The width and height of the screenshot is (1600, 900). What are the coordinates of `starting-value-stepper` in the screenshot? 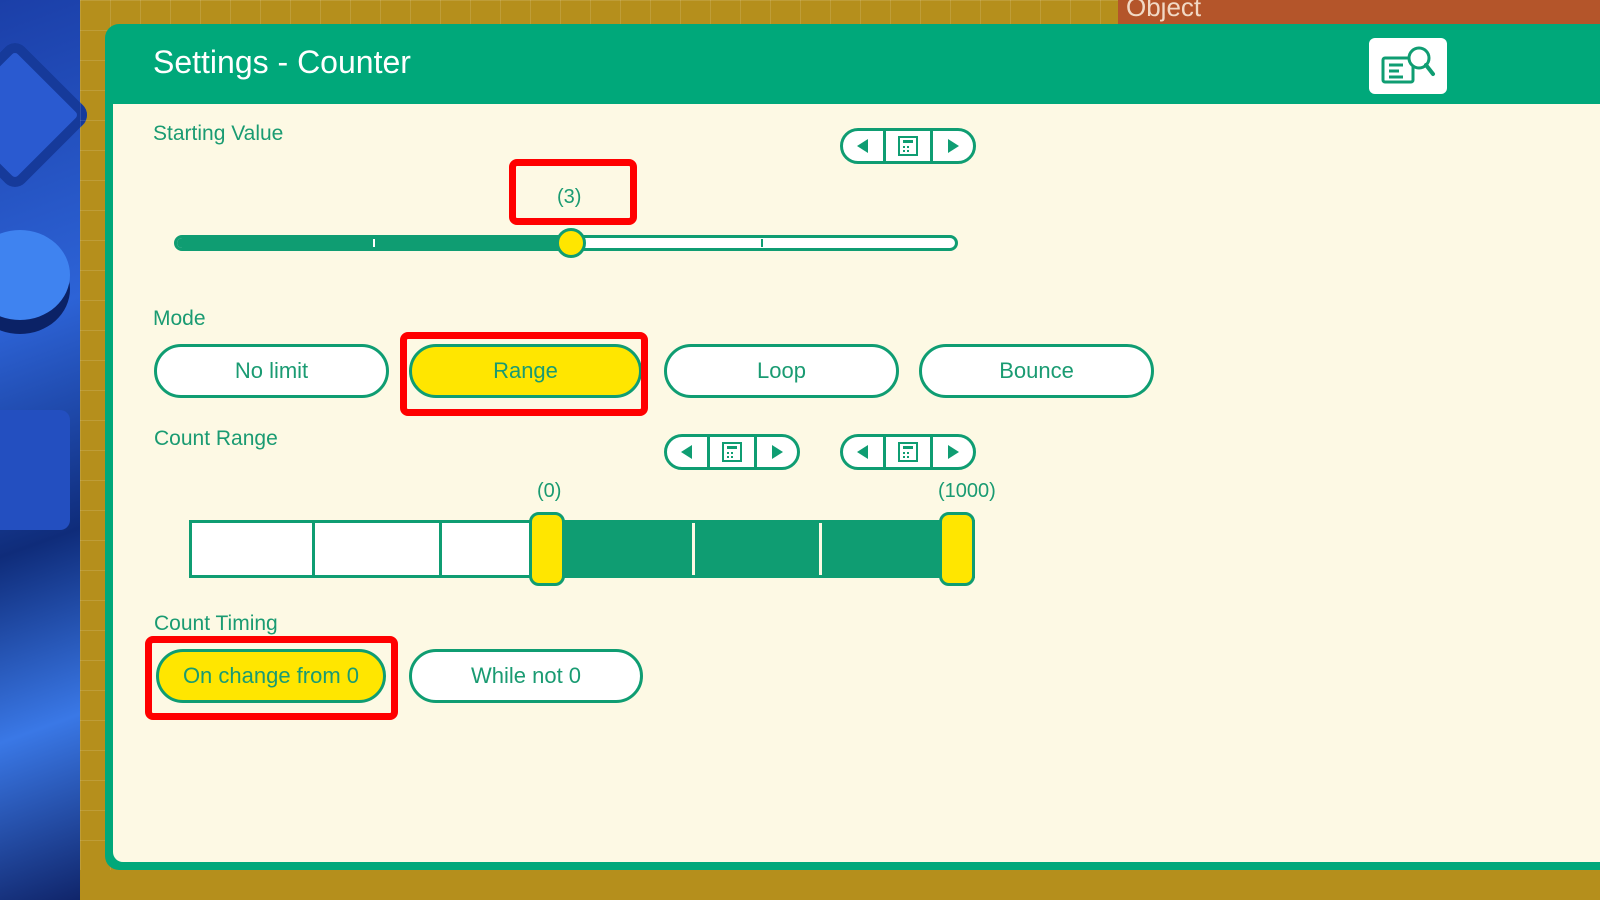 It's located at (908, 146).